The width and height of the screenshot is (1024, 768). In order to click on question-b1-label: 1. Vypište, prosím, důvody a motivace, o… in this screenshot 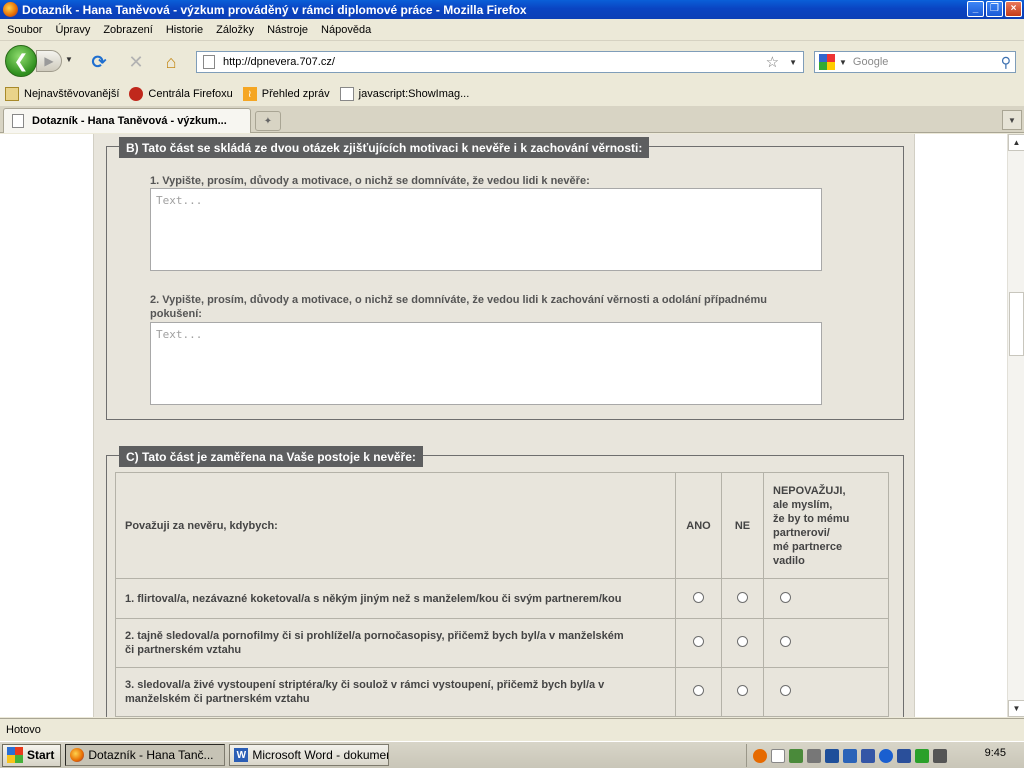, I will do `click(370, 181)`.